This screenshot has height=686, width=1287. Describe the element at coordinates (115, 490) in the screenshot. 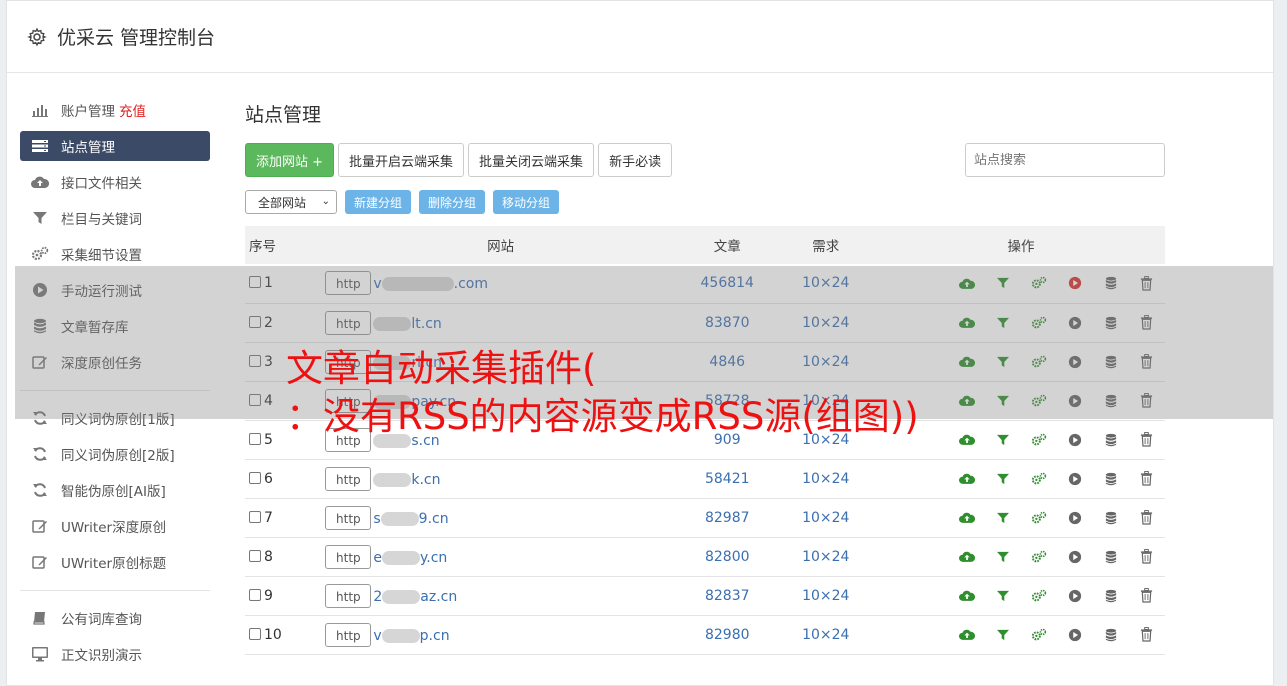

I see `sidebar-item-ai-original: 智能伪原创[AI版]` at that location.